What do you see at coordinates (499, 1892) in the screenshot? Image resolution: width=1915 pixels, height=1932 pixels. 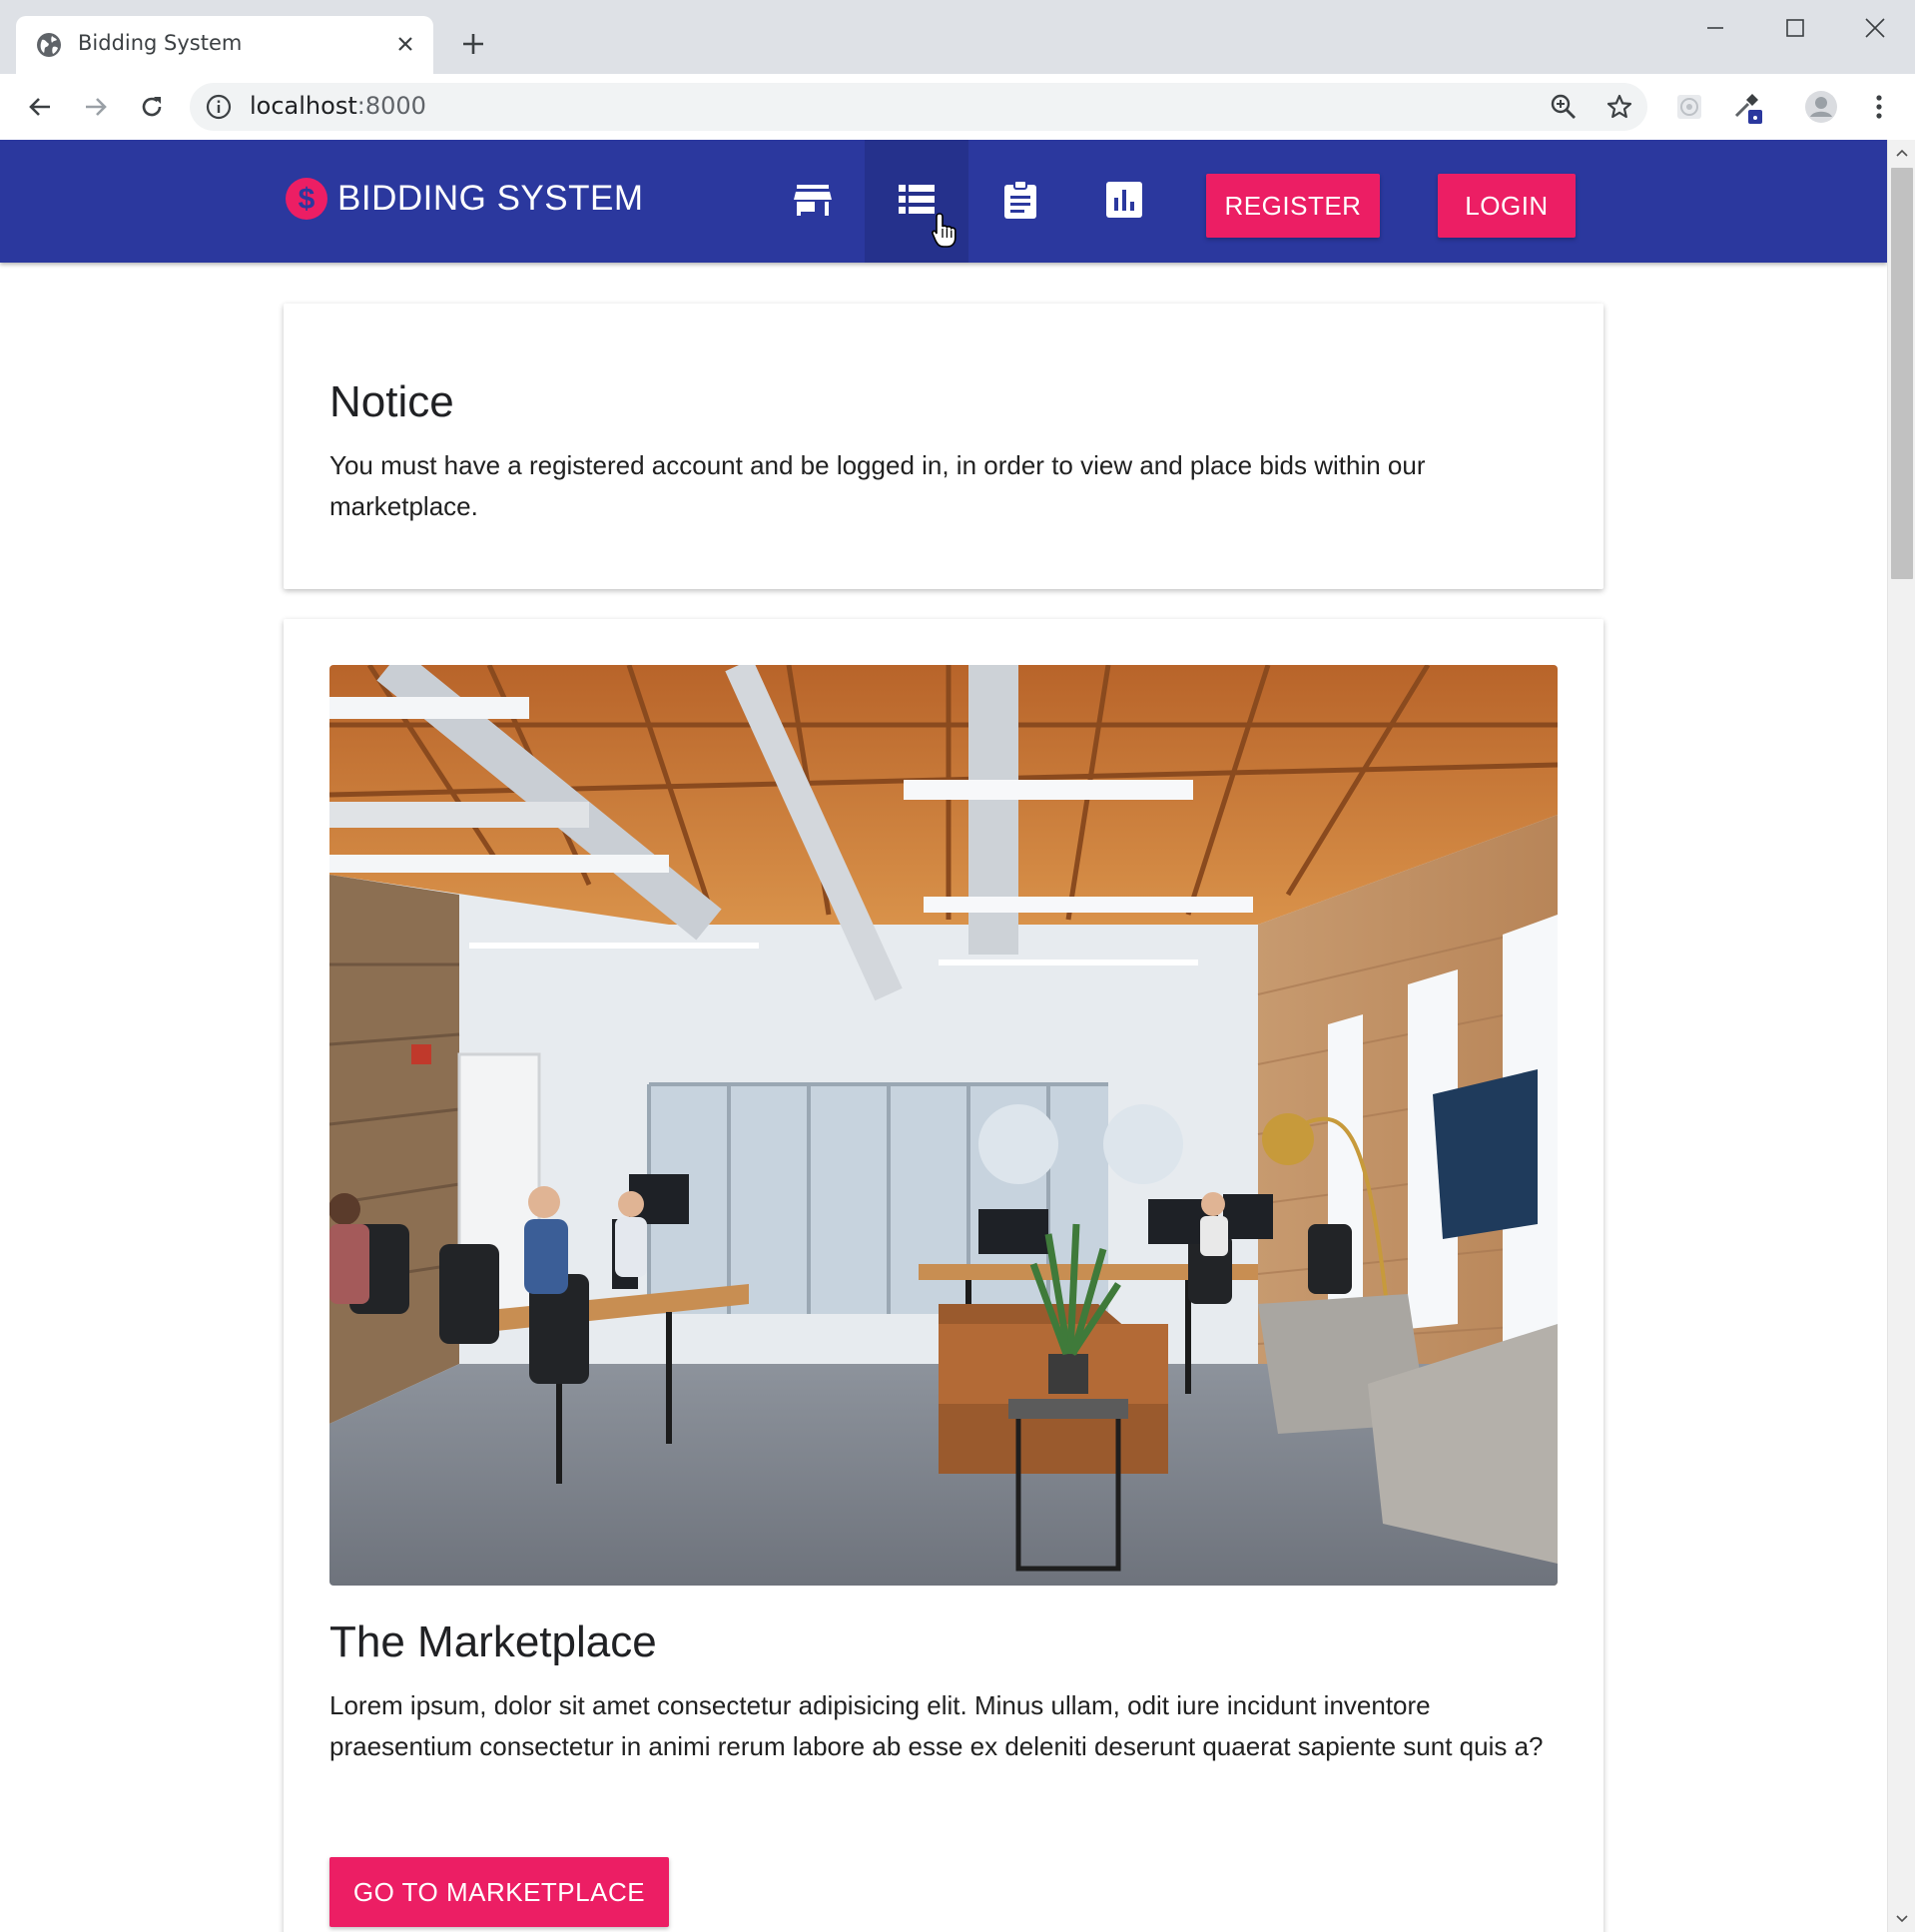 I see `go-to-marketplace-button: GO TO MARKETPLACE` at bounding box center [499, 1892].